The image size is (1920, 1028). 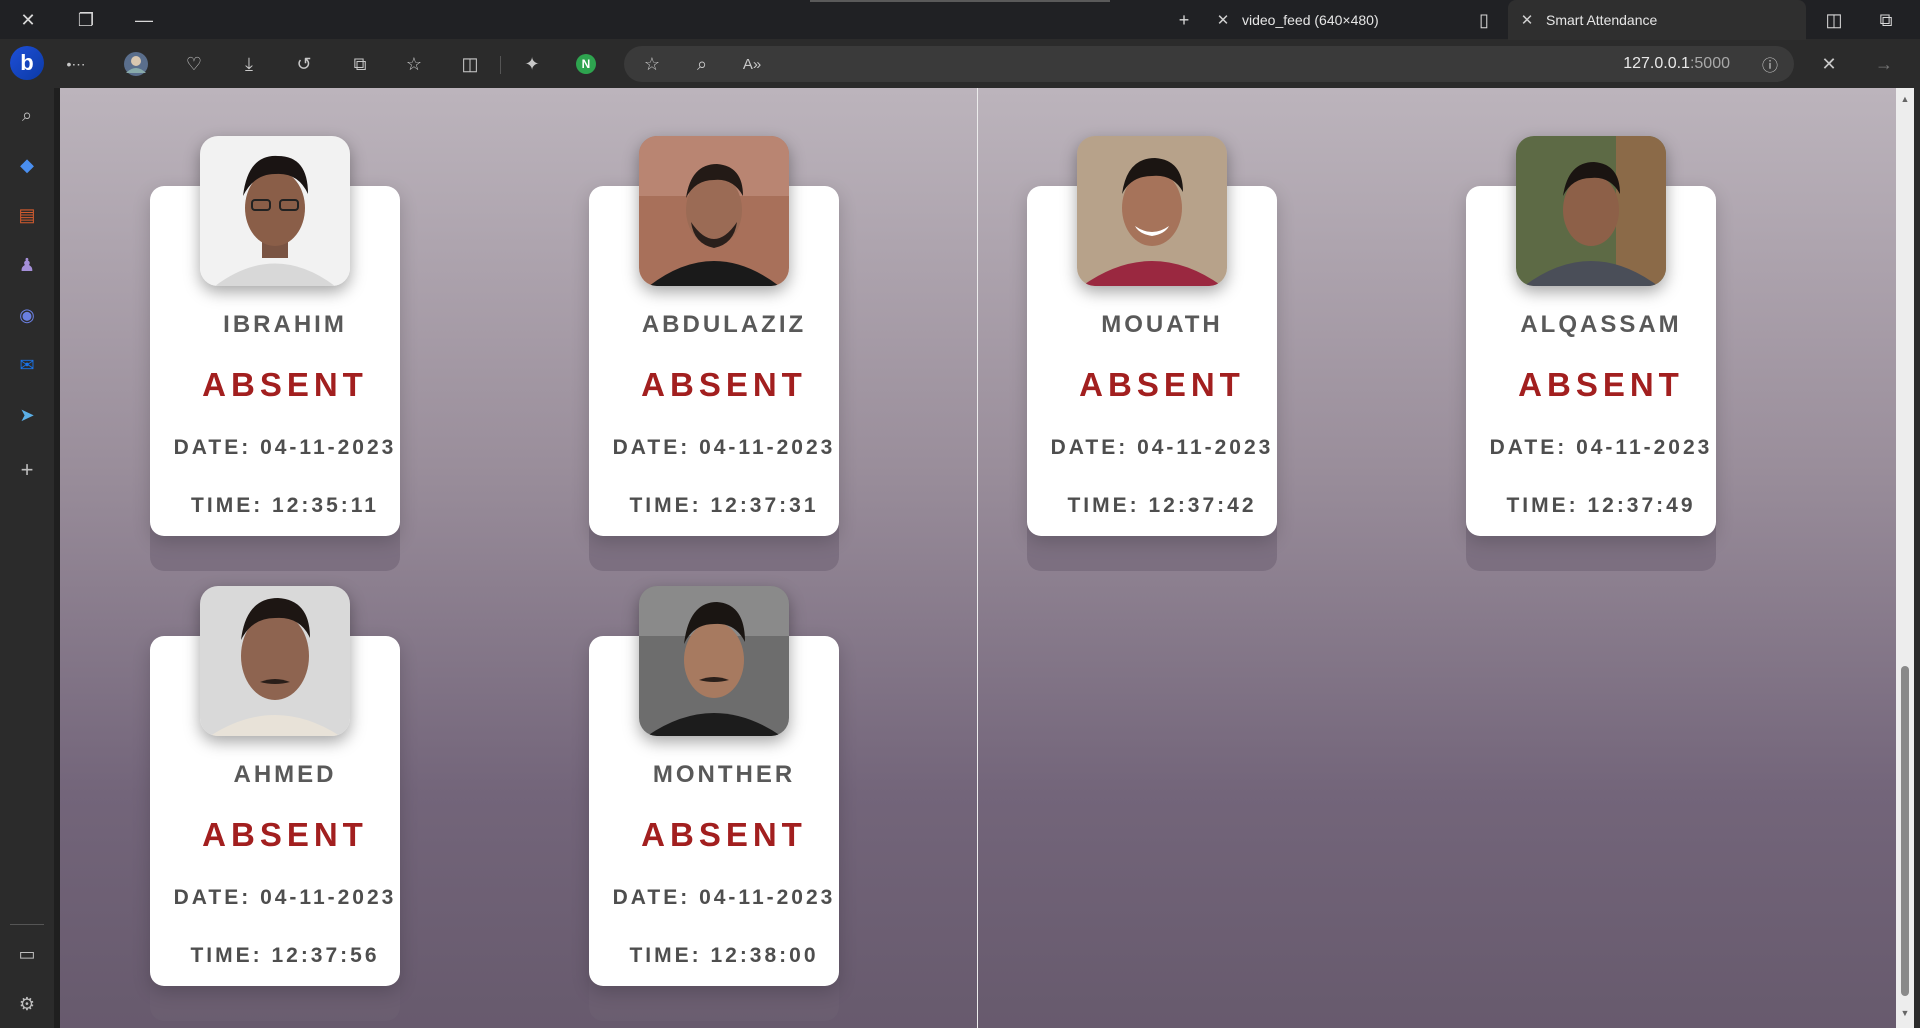 I want to click on extensions-icon: ✦, so click(x=532, y=64).